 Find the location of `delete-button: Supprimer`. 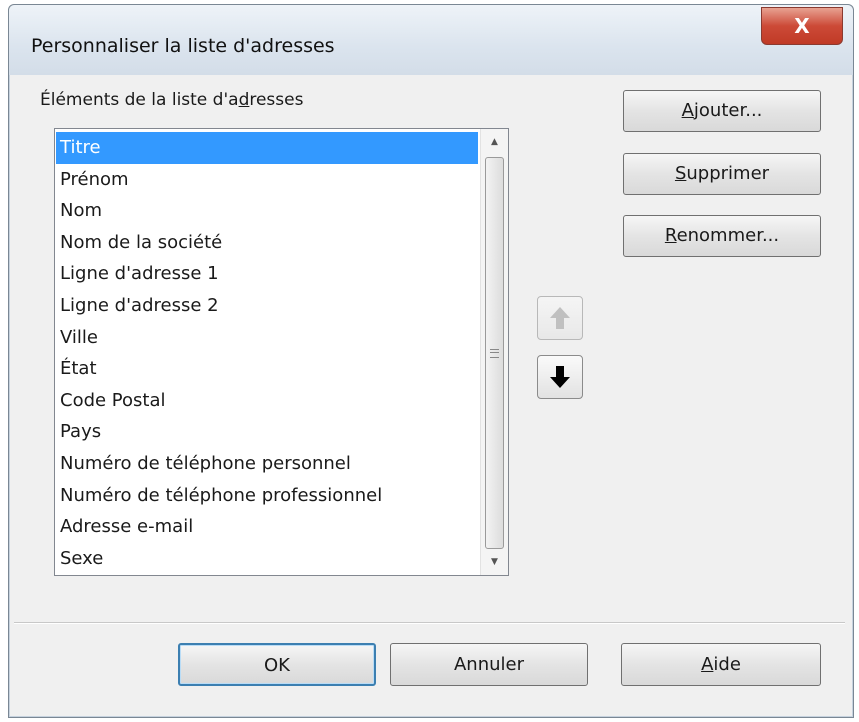

delete-button: Supprimer is located at coordinates (722, 174).